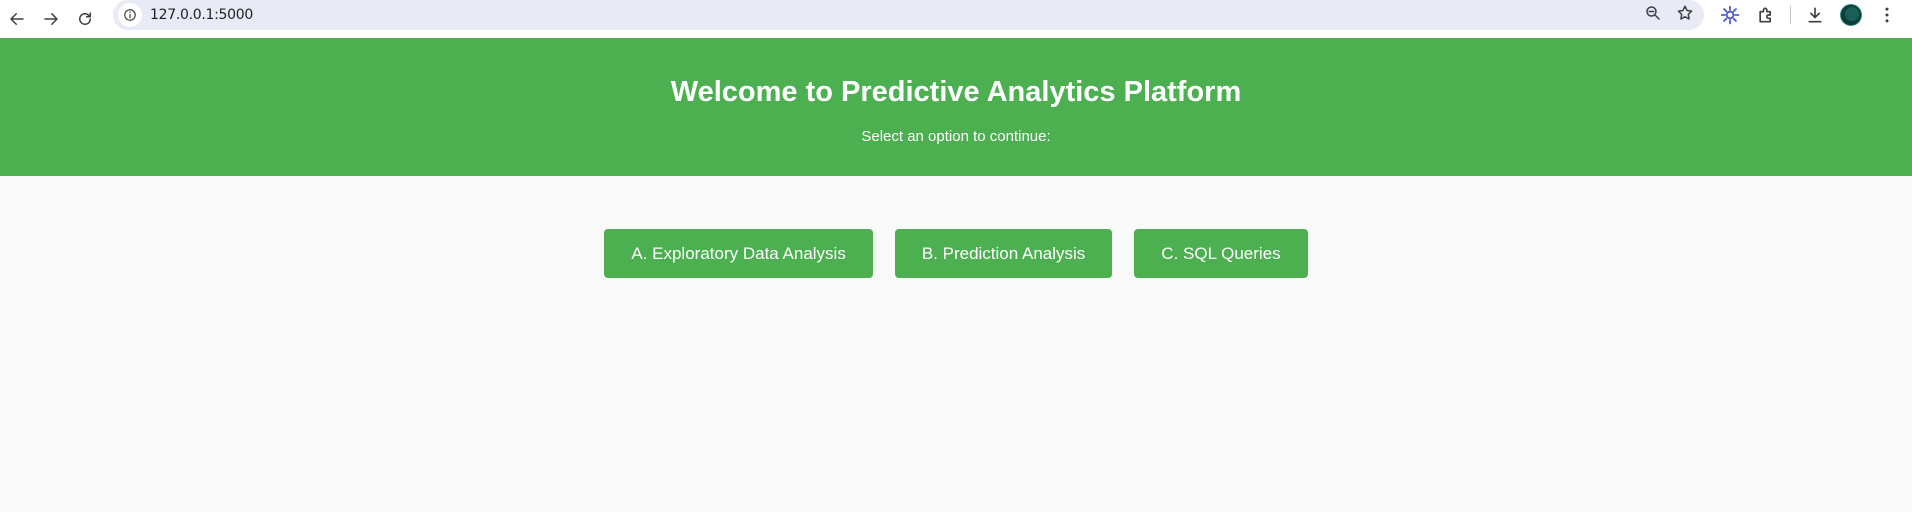 Image resolution: width=1912 pixels, height=512 pixels. What do you see at coordinates (85, 19) in the screenshot?
I see `reload-icon` at bounding box center [85, 19].